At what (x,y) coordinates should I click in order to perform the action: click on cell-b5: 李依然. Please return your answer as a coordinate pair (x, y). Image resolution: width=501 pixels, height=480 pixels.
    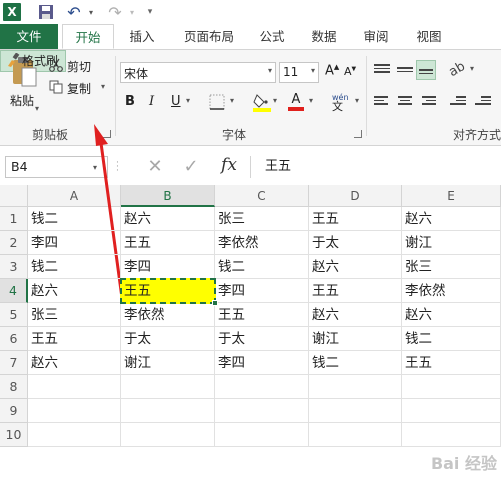
    Looking at the image, I should click on (168, 315).